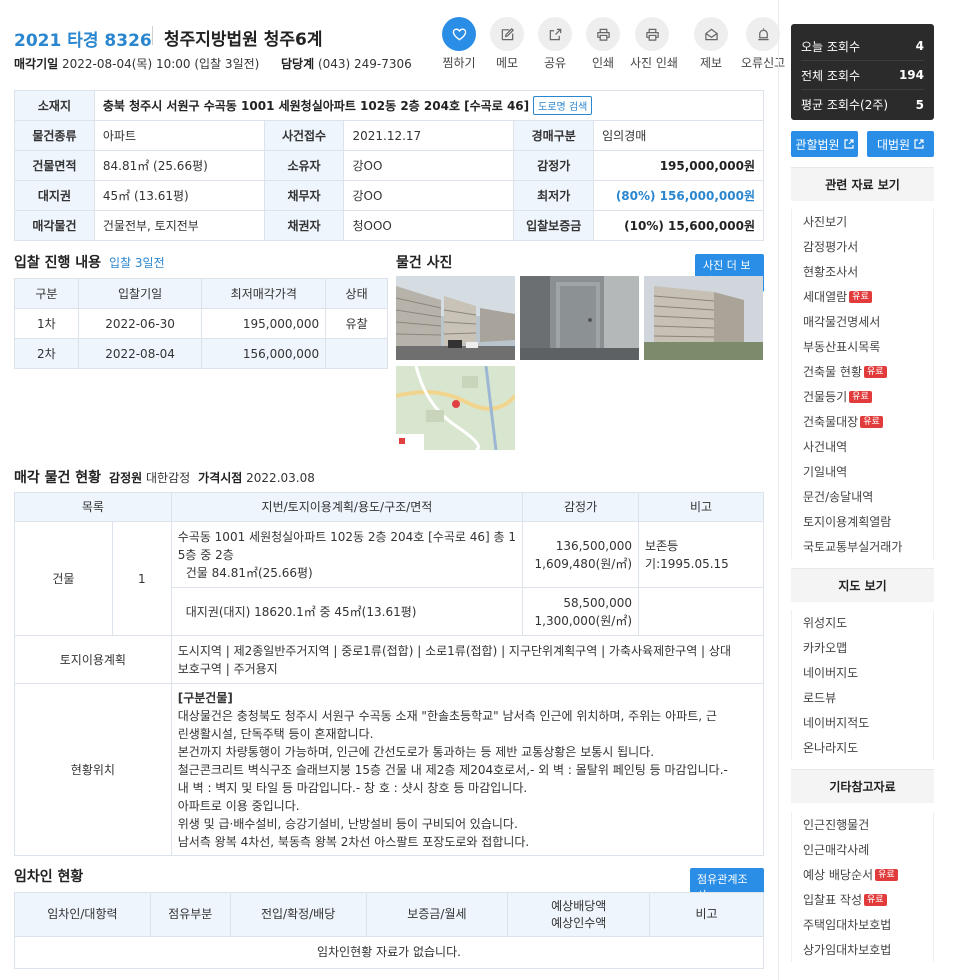 This screenshot has height=980, width=966. Describe the element at coordinates (862, 346) in the screenshot. I see `sidebar-item-property-list: 부동산표시목록` at that location.